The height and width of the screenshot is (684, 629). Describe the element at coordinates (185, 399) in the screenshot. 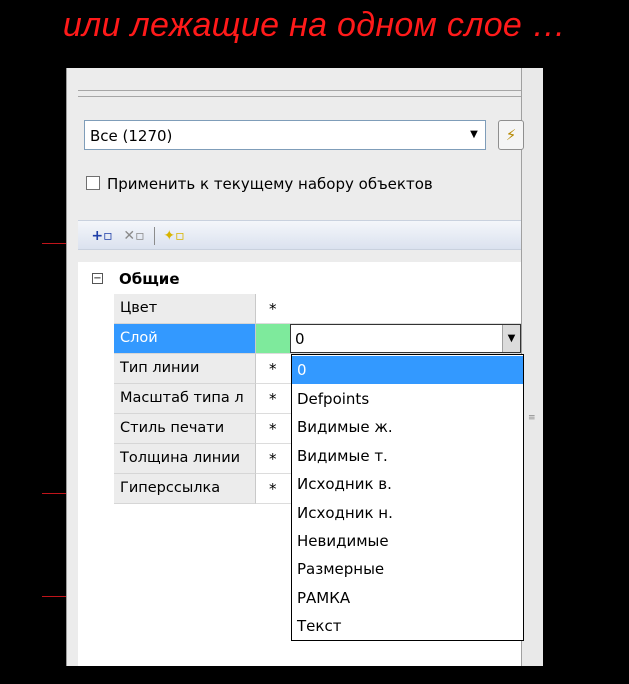

I see `property-name: Масштаб типа л` at that location.